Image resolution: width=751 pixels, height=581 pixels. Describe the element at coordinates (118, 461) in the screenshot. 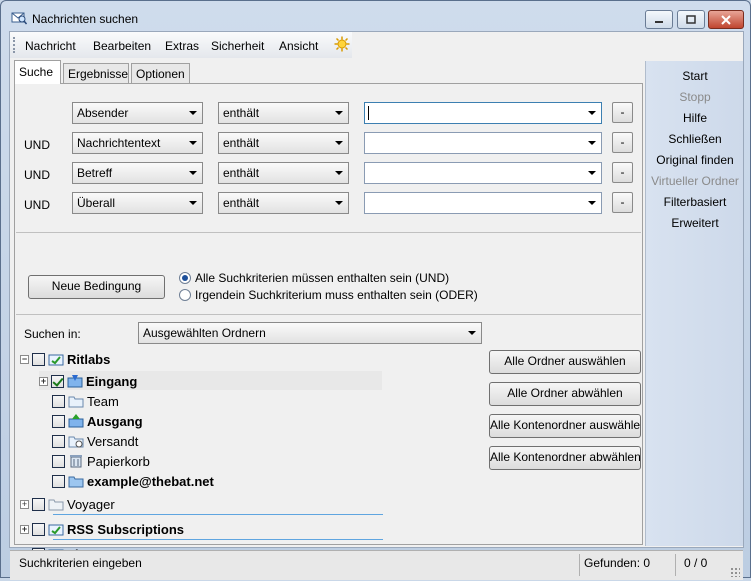

I see `folder-label: Papierkorb` at that location.